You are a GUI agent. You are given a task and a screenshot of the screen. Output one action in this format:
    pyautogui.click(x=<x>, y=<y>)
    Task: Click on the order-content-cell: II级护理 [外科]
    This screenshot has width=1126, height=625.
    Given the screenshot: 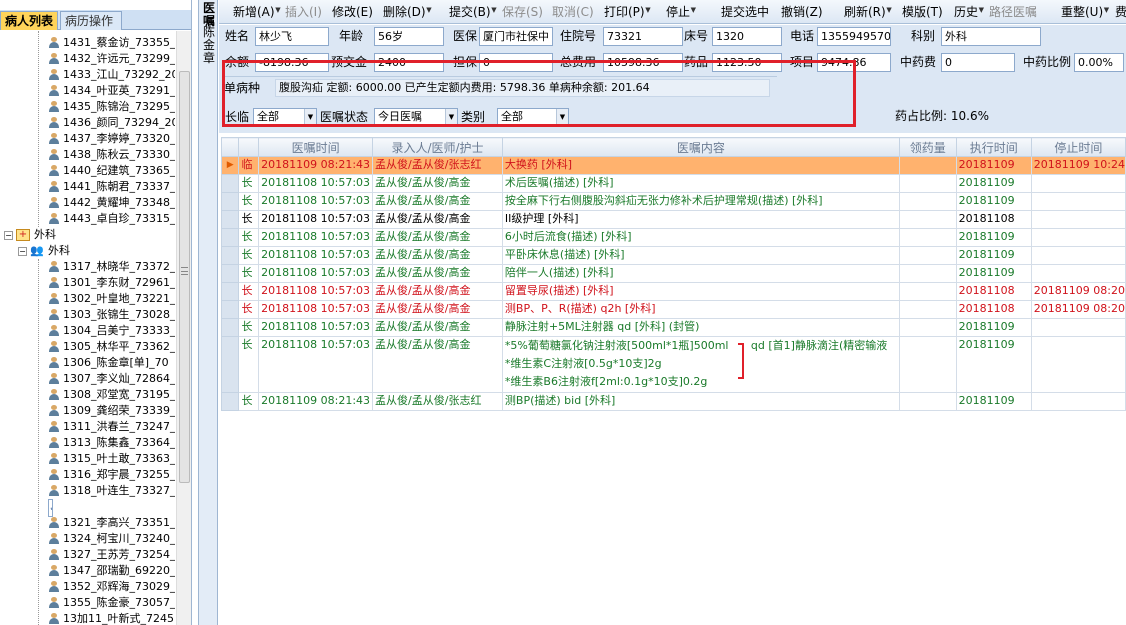 What is the action you would take?
    pyautogui.click(x=700, y=219)
    